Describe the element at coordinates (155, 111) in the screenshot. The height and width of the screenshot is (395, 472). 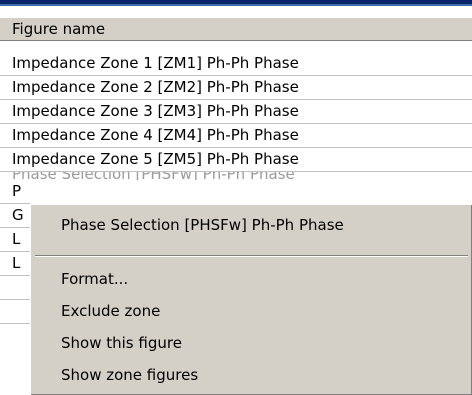
I see `list-row-label: Impedance Zone 3 [ZM3] Ph-Ph Phase` at that location.